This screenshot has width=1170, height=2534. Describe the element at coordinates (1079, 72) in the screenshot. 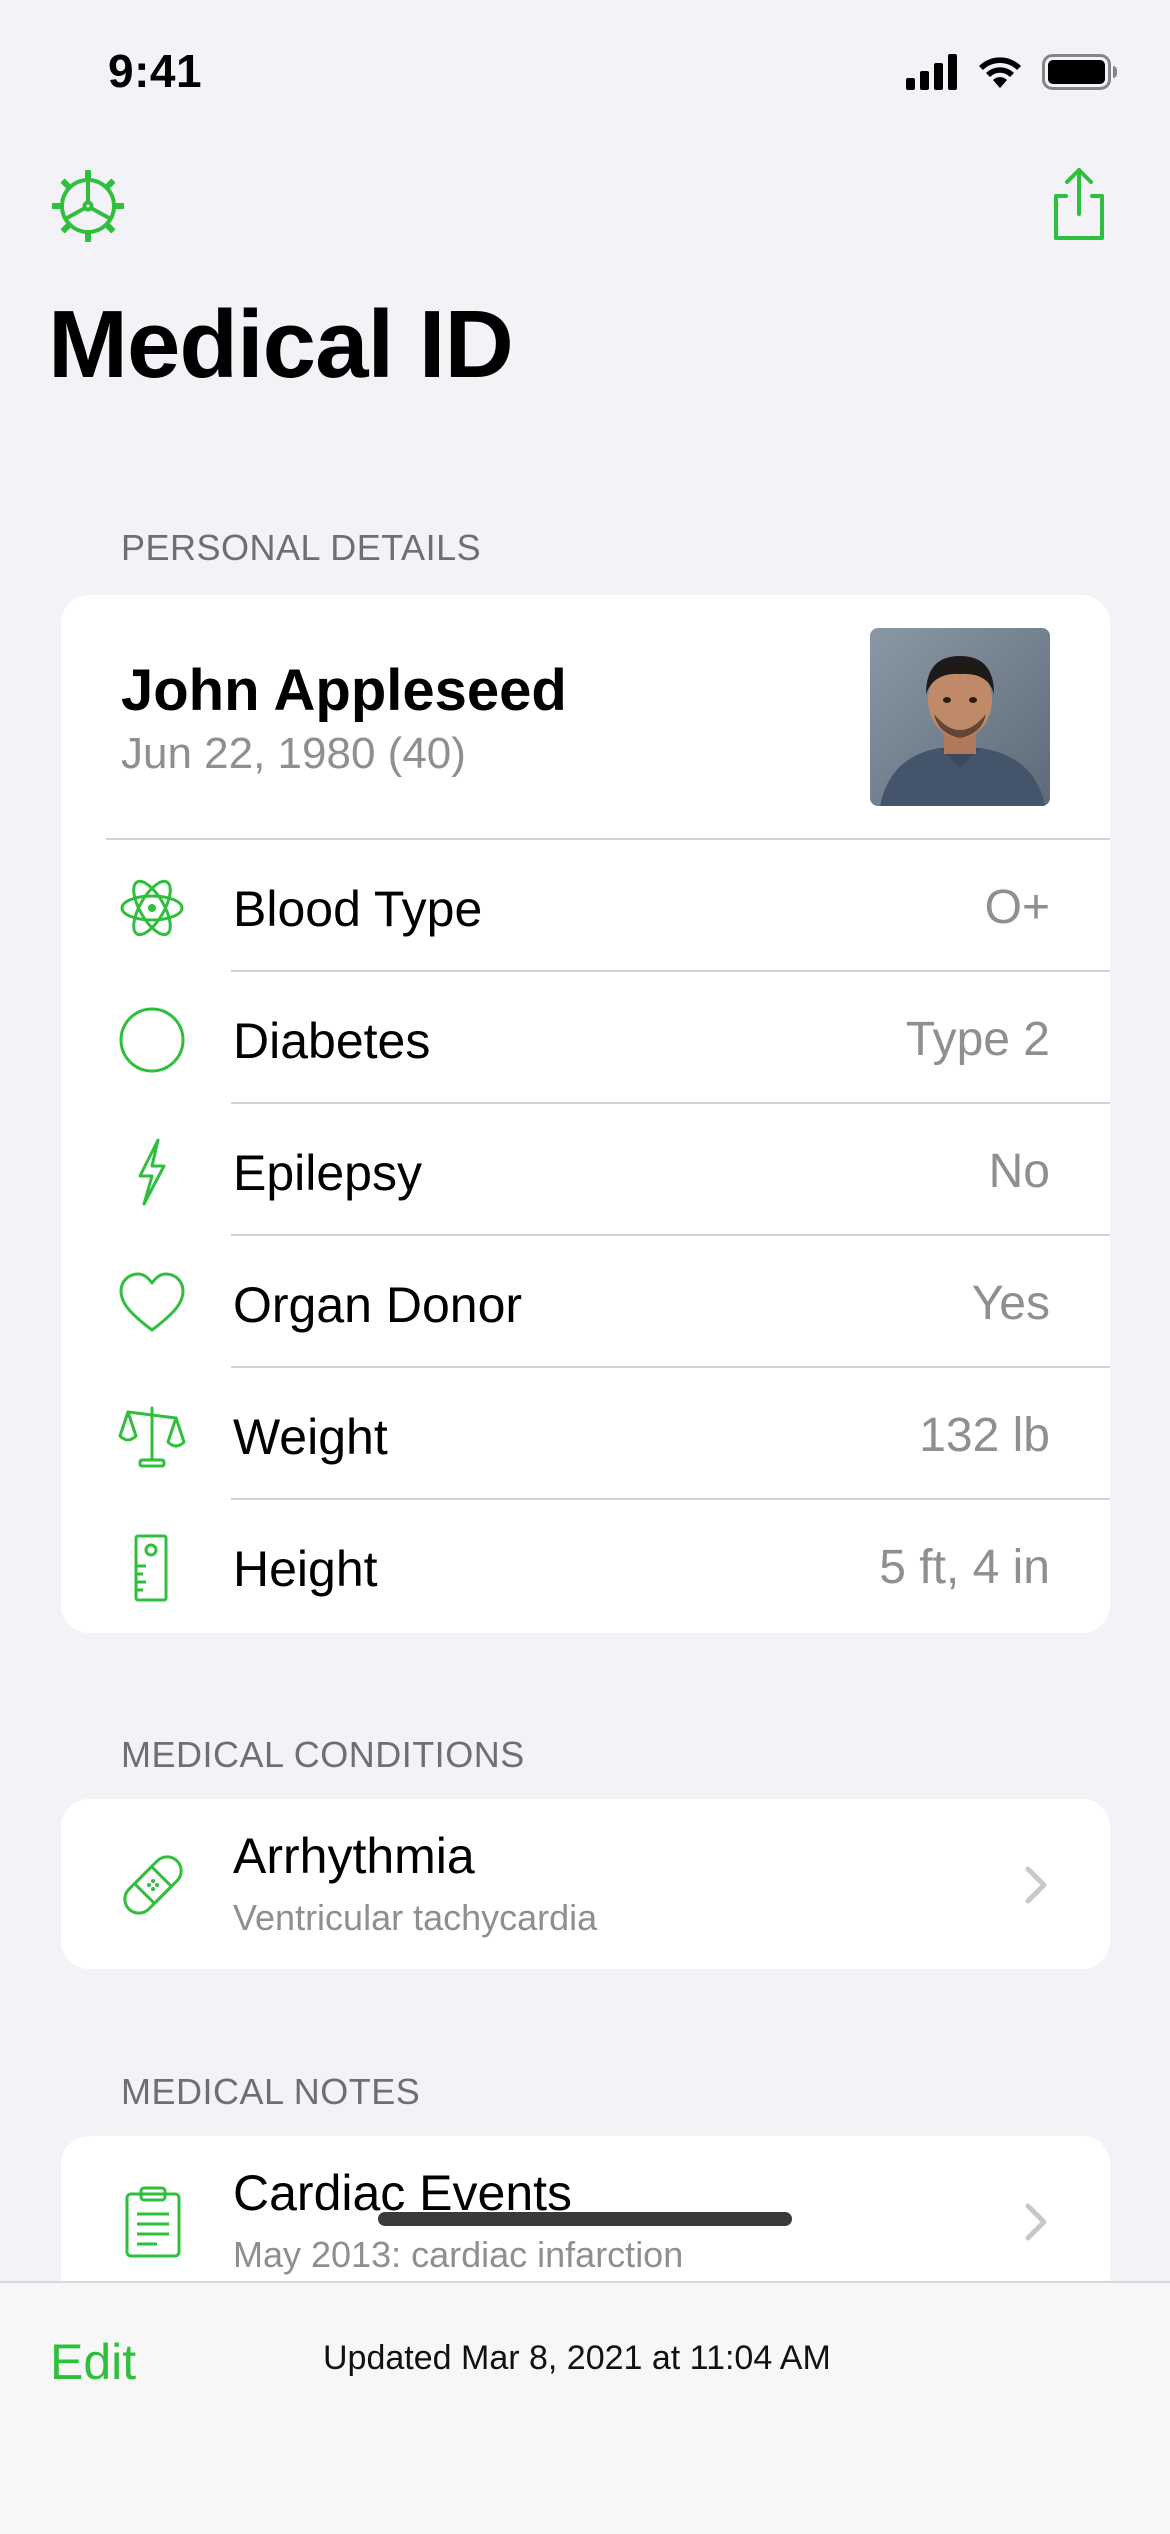

I see `battery-icon` at that location.